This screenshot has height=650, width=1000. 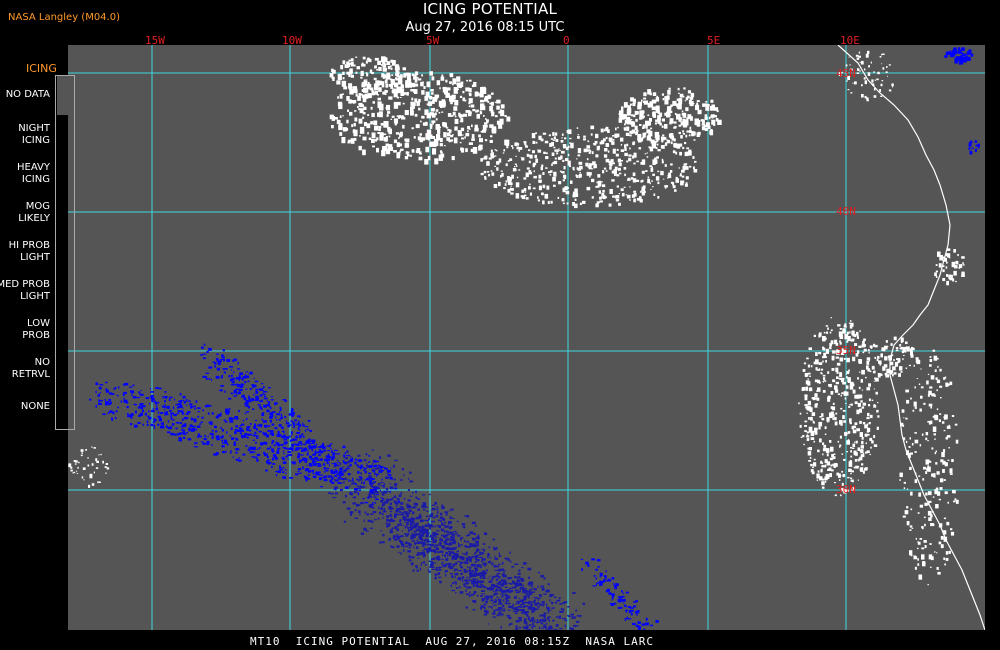 What do you see at coordinates (34, 134) in the screenshot?
I see `legend-label: NIGHT ICING` at bounding box center [34, 134].